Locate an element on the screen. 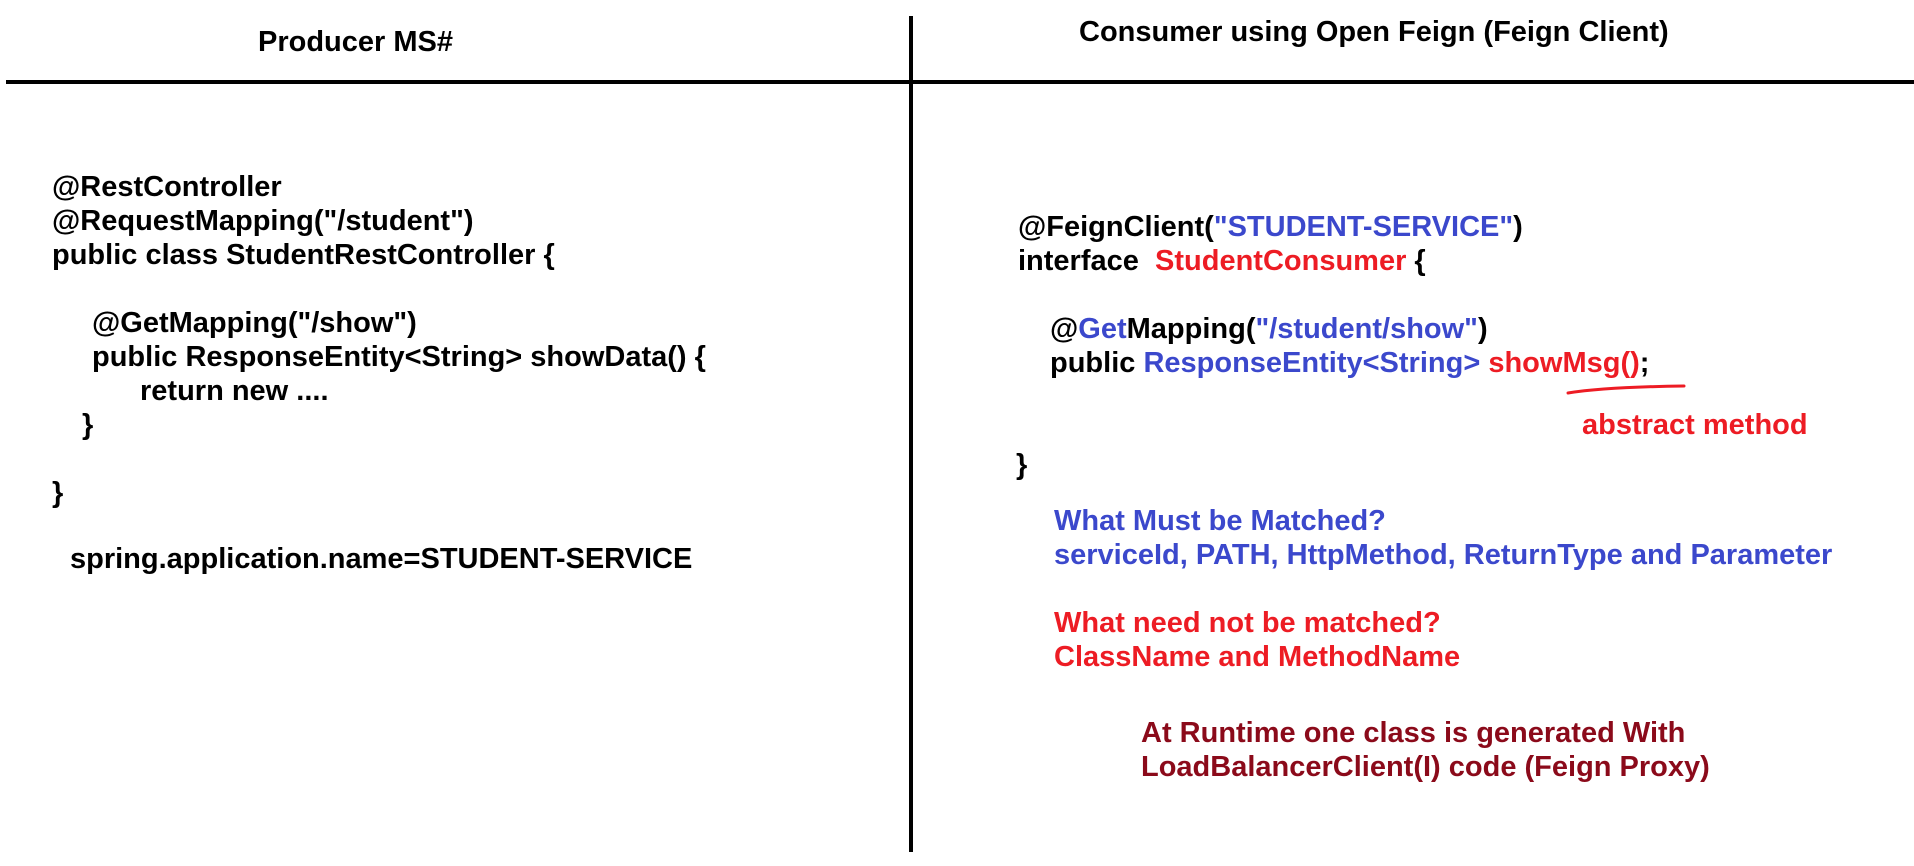  interface-declaration: interface StudentConsumer { is located at coordinates (1222, 261).